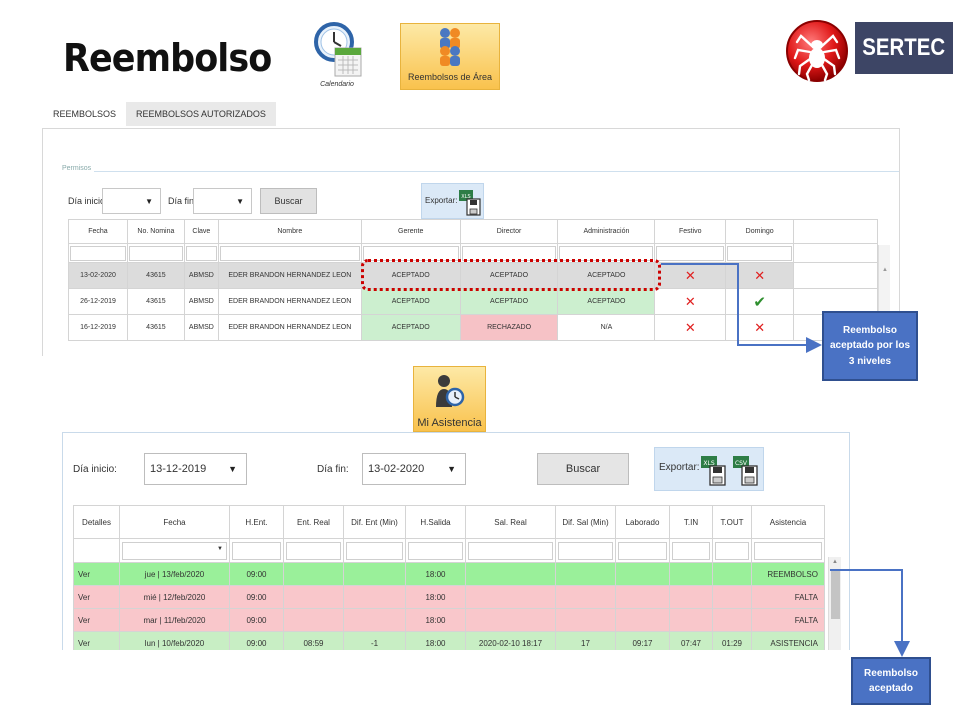 This screenshot has height=720, width=960. What do you see at coordinates (788, 522) in the screenshot?
I see `column-header-asistencia: Asistencia` at bounding box center [788, 522].